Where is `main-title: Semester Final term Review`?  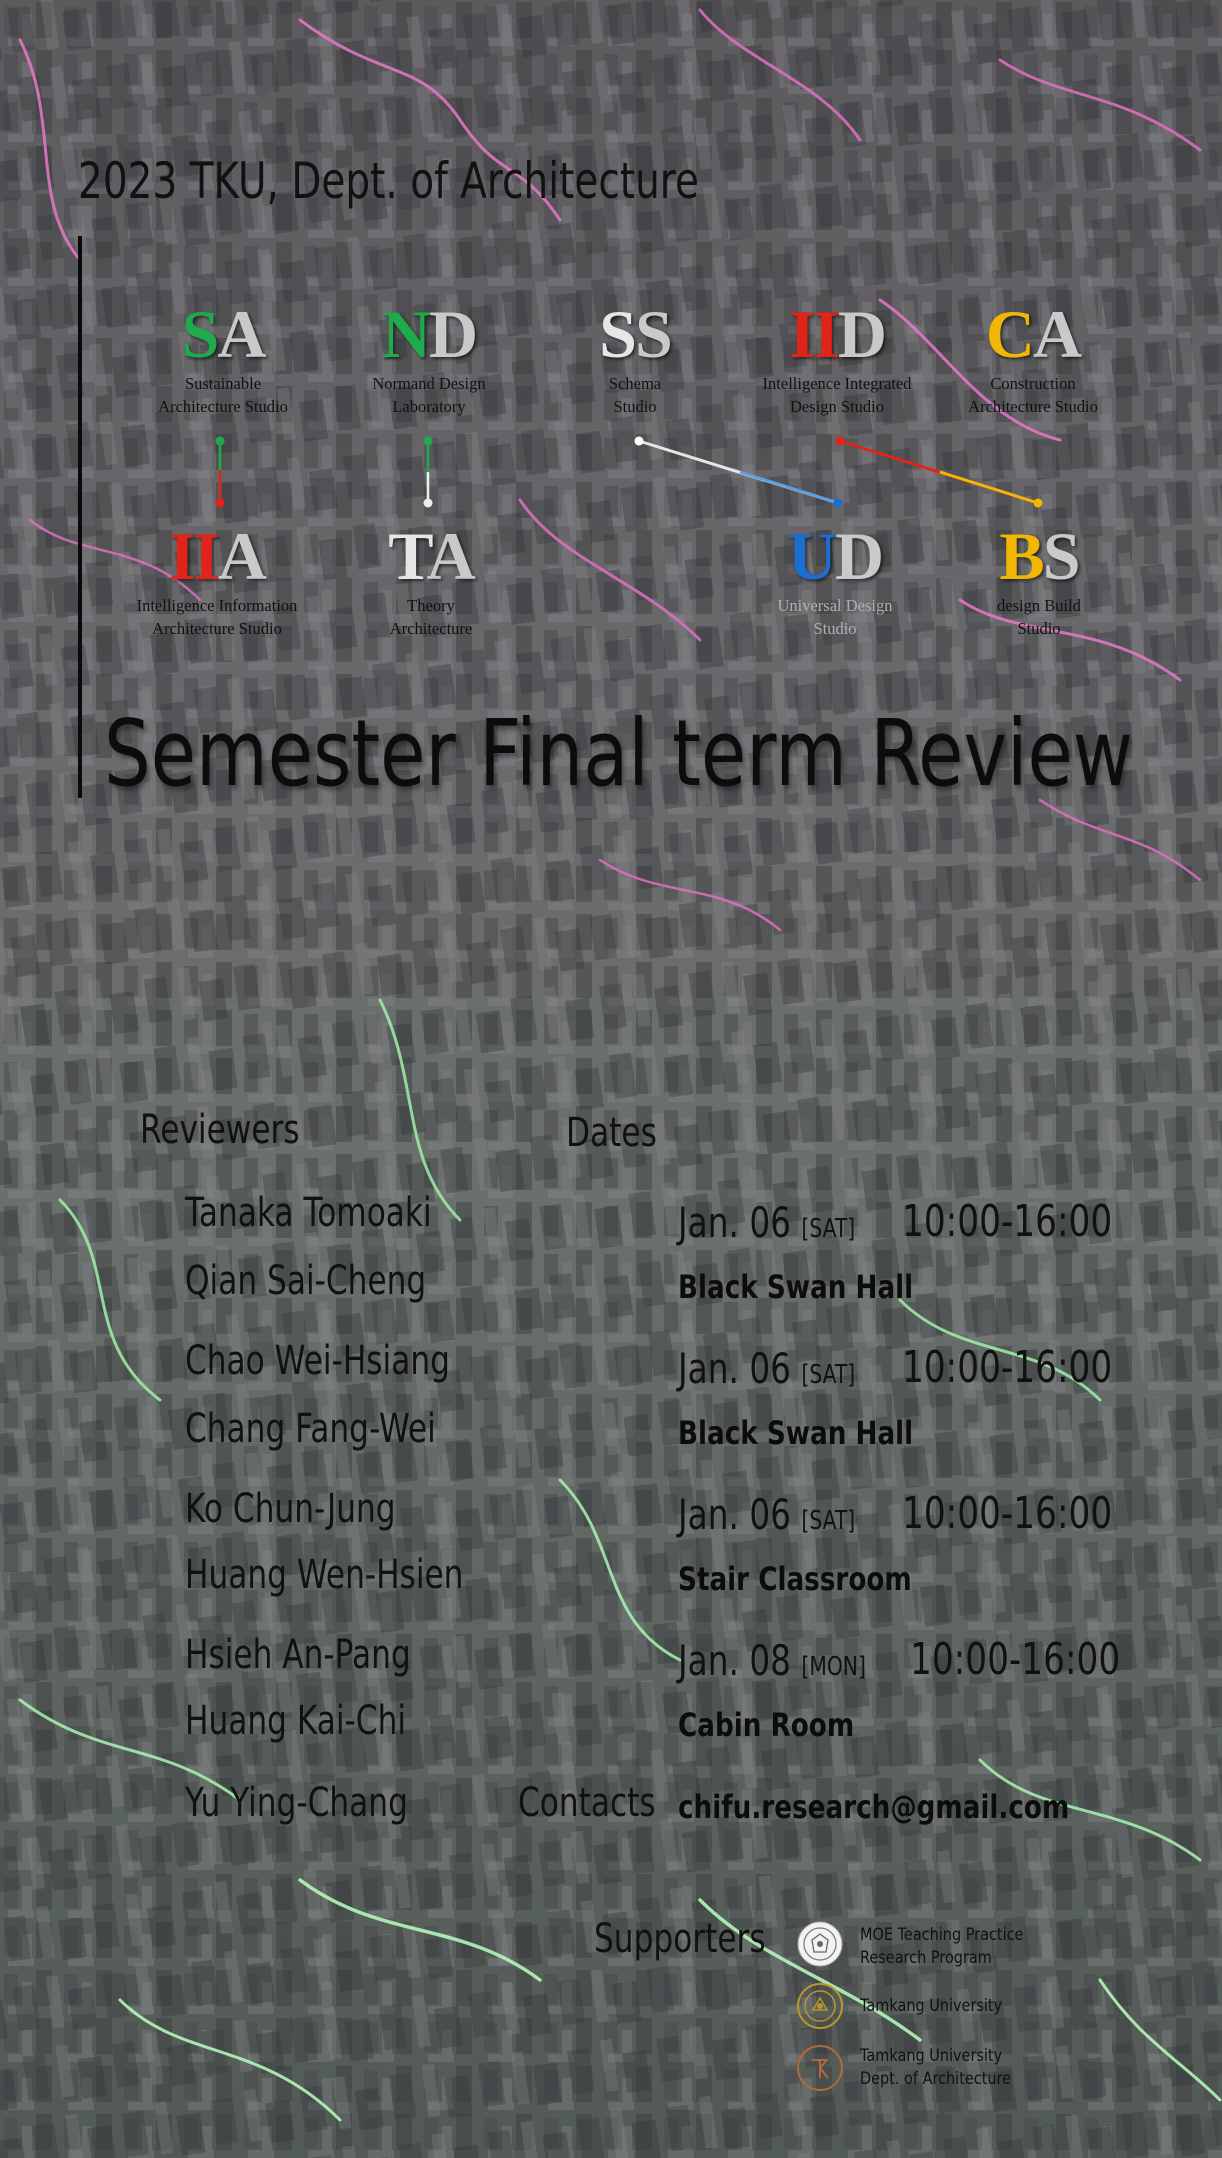
main-title: Semester Final term Review is located at coordinates (618, 753).